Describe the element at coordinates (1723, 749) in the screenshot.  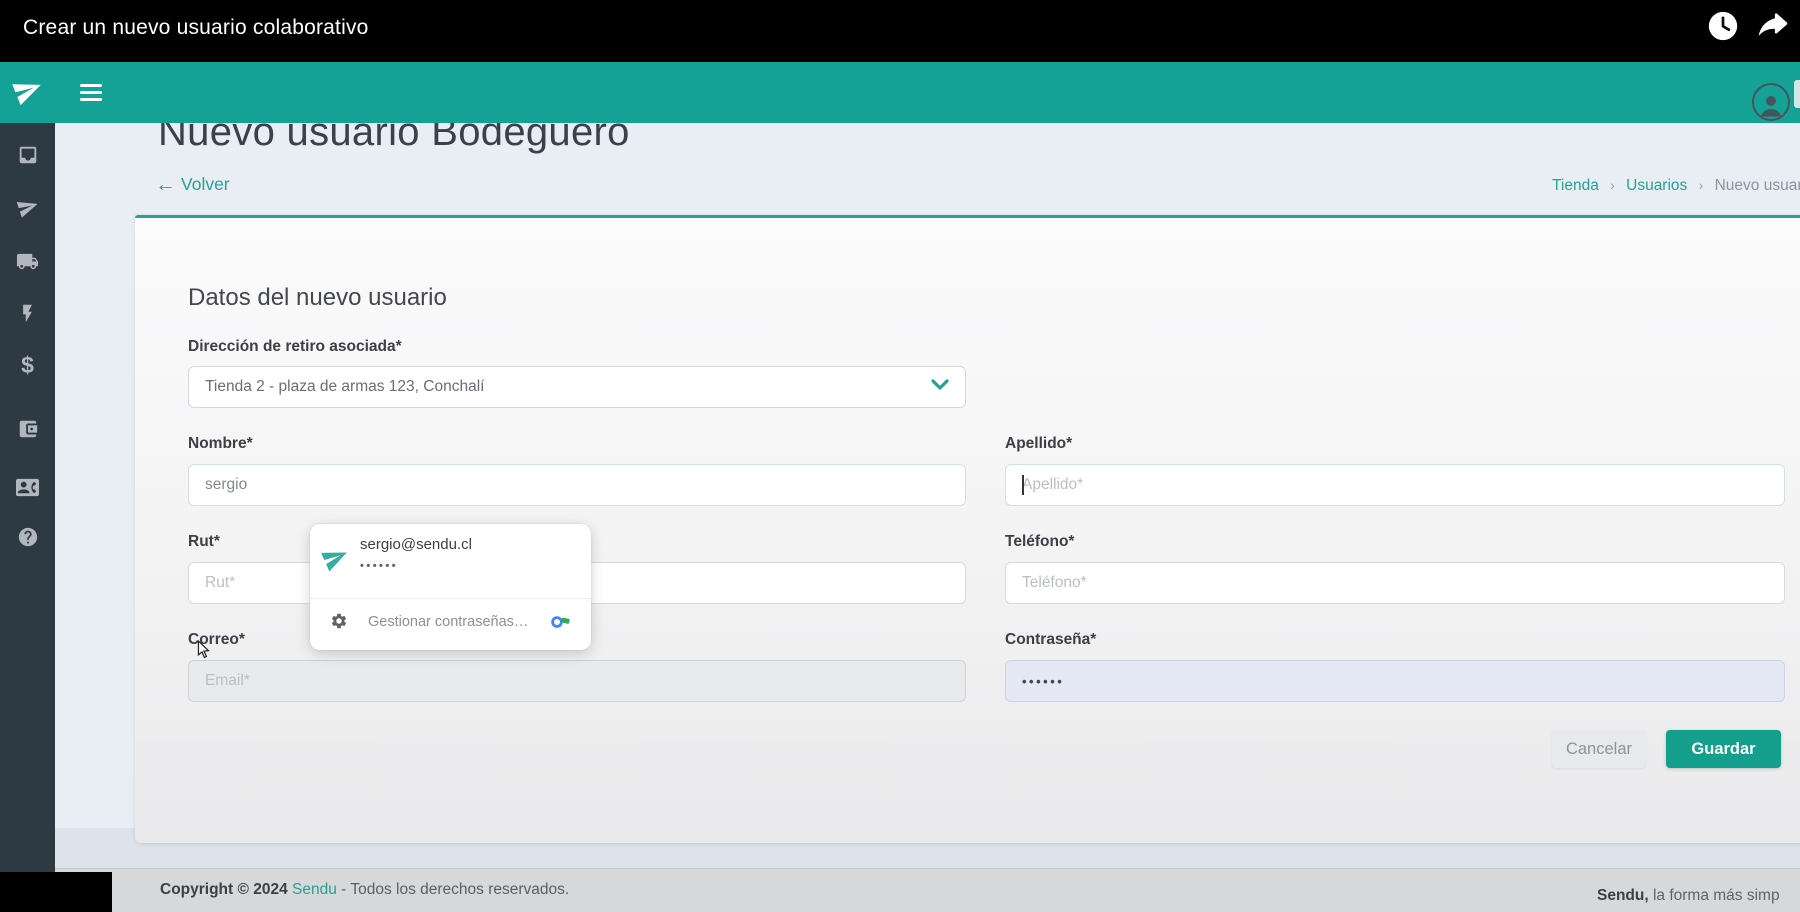
I see `save-button: Guardar` at that location.